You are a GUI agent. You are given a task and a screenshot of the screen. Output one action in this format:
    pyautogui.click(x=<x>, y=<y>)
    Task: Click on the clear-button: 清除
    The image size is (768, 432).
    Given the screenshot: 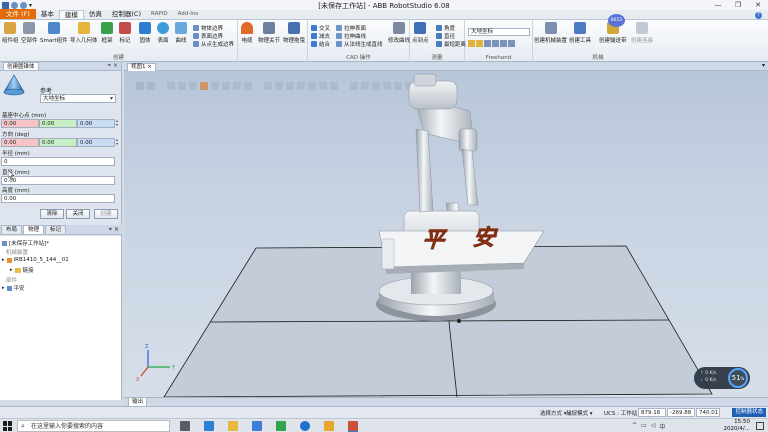 What is the action you would take?
    pyautogui.click(x=52, y=214)
    